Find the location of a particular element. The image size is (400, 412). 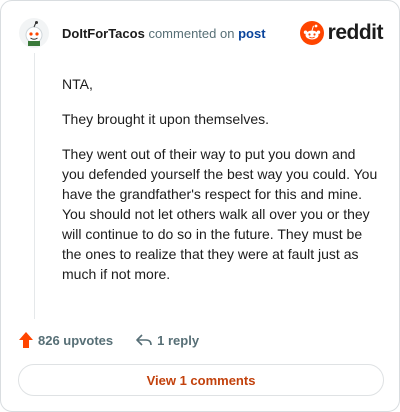

comment-actions: 826 upvotes 1 reply is located at coordinates (108, 340).